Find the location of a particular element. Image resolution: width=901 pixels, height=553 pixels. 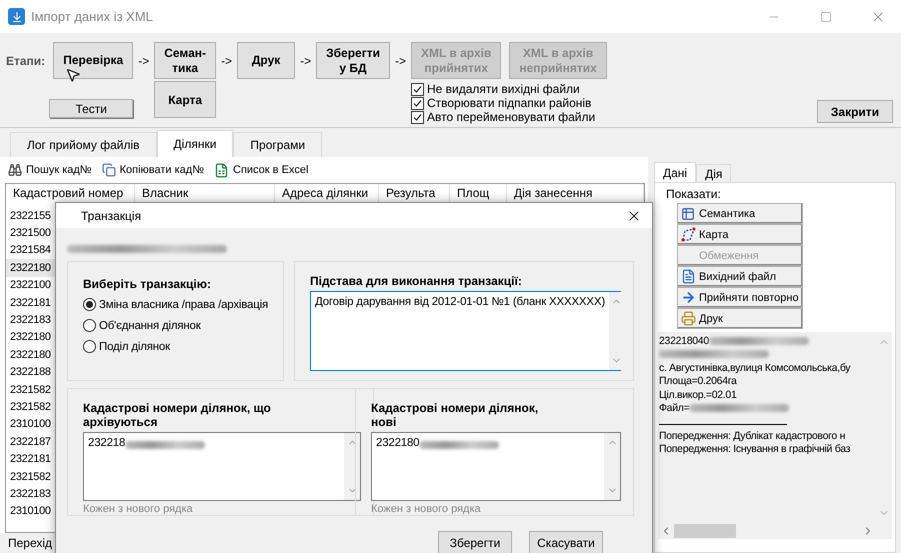

tab: Дія is located at coordinates (714, 173).